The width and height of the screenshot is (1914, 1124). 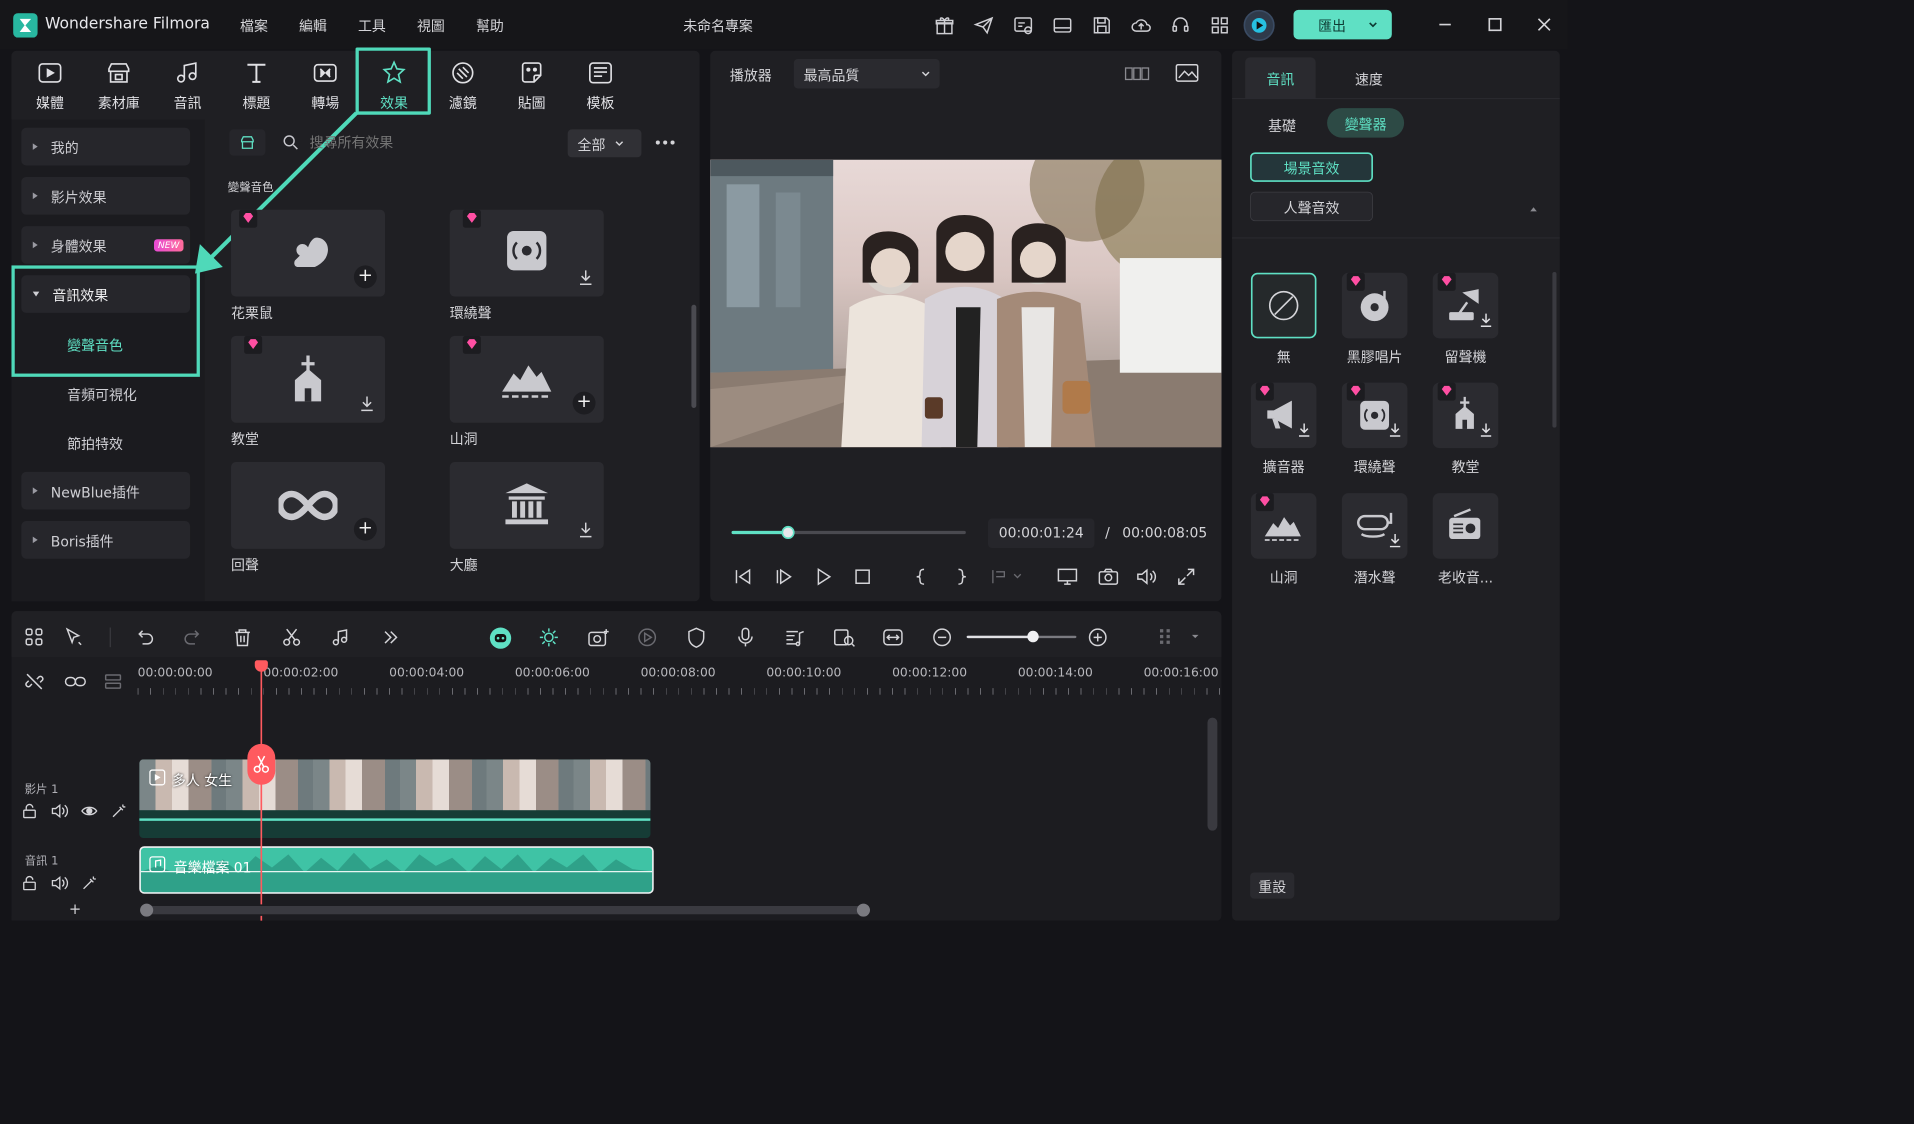 I want to click on maximize-icon, so click(x=1495, y=25).